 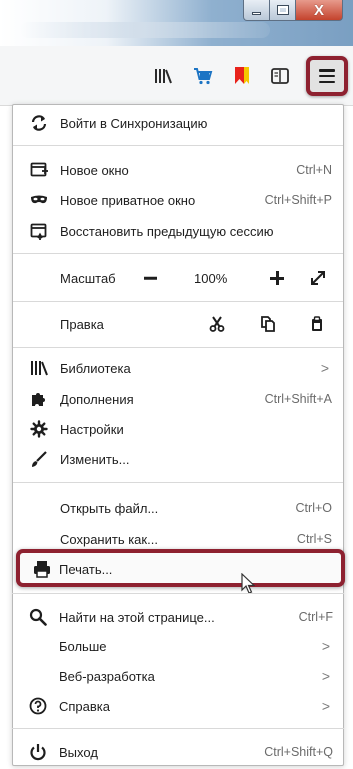 What do you see at coordinates (92, 429) in the screenshot?
I see `menu-item-label: Настройки` at bounding box center [92, 429].